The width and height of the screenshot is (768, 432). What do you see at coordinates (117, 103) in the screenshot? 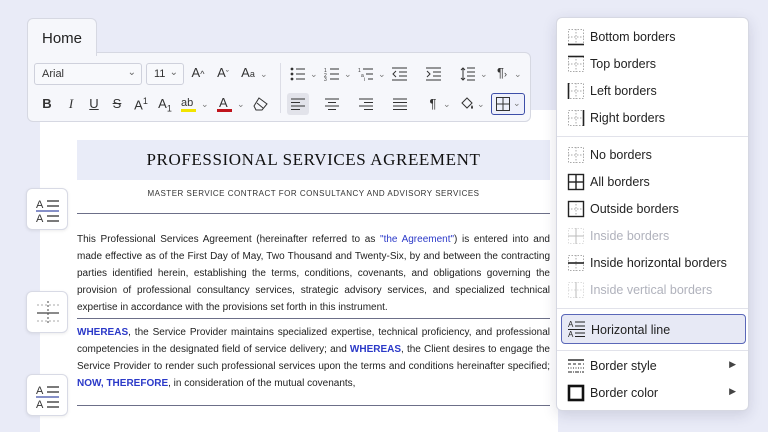
I see `strikethrough-icon: S` at bounding box center [117, 103].